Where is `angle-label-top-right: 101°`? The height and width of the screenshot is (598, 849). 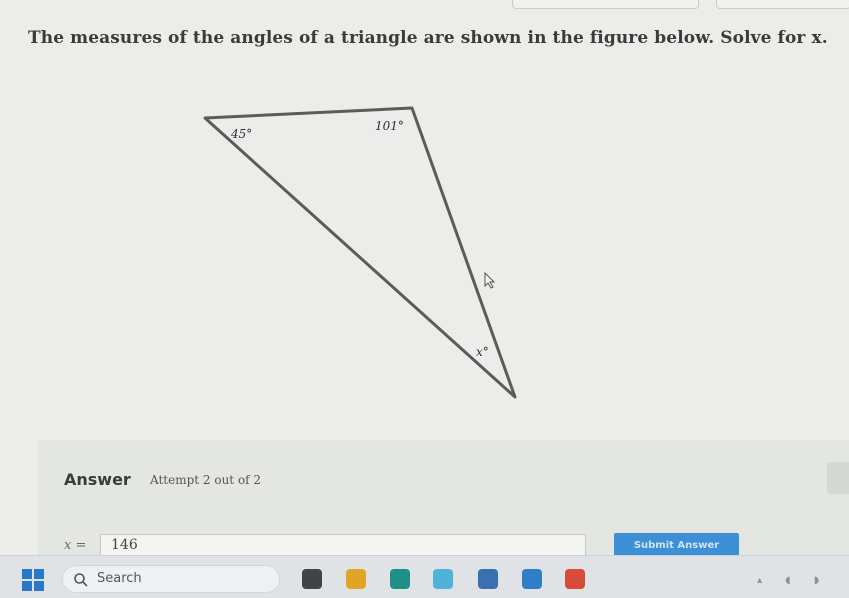
angle-label-top-right: 101° is located at coordinates (389, 126).